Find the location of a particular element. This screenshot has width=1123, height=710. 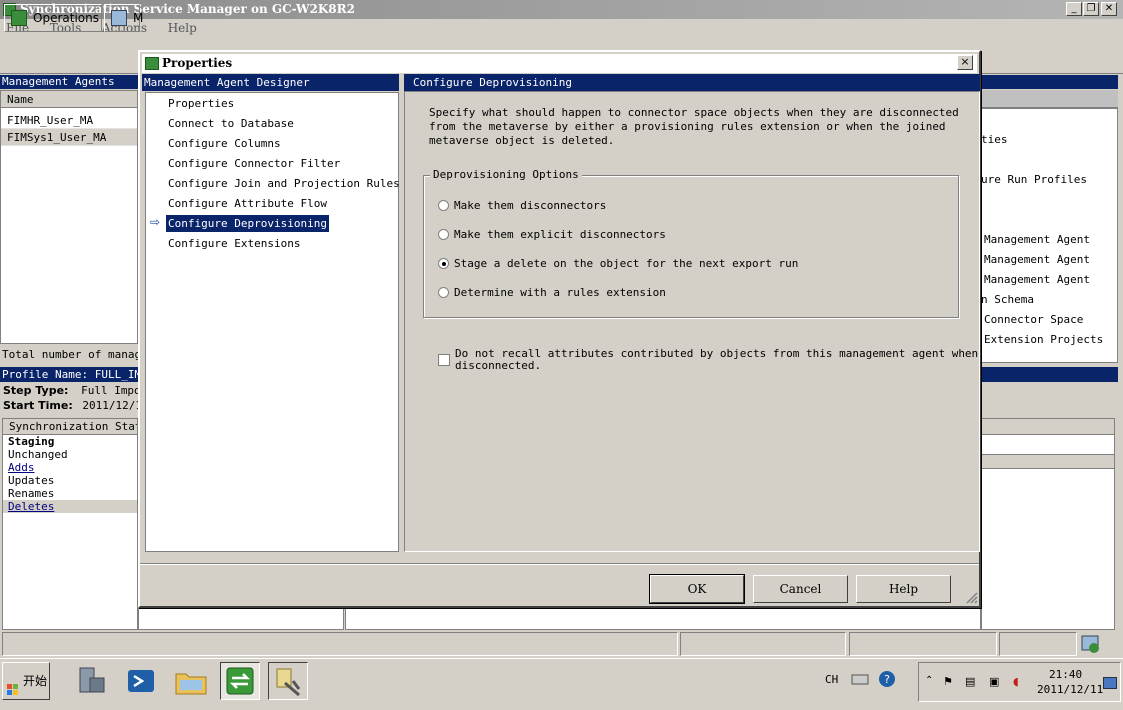

agent-row: FIMHR_User_MA is located at coordinates (69, 120).